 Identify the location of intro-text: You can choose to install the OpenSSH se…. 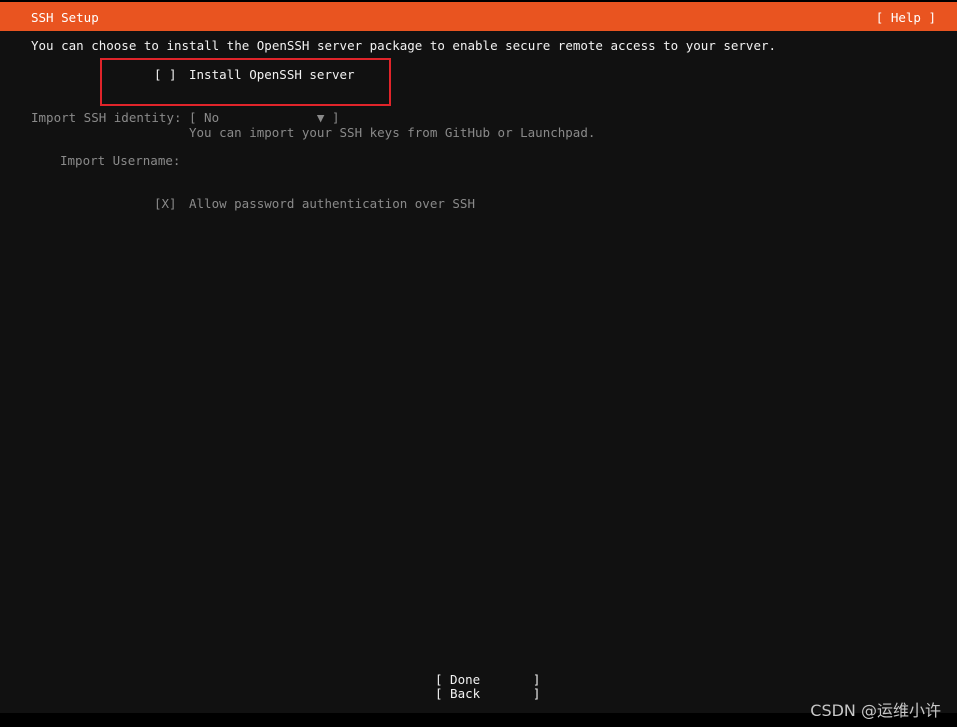
(404, 45).